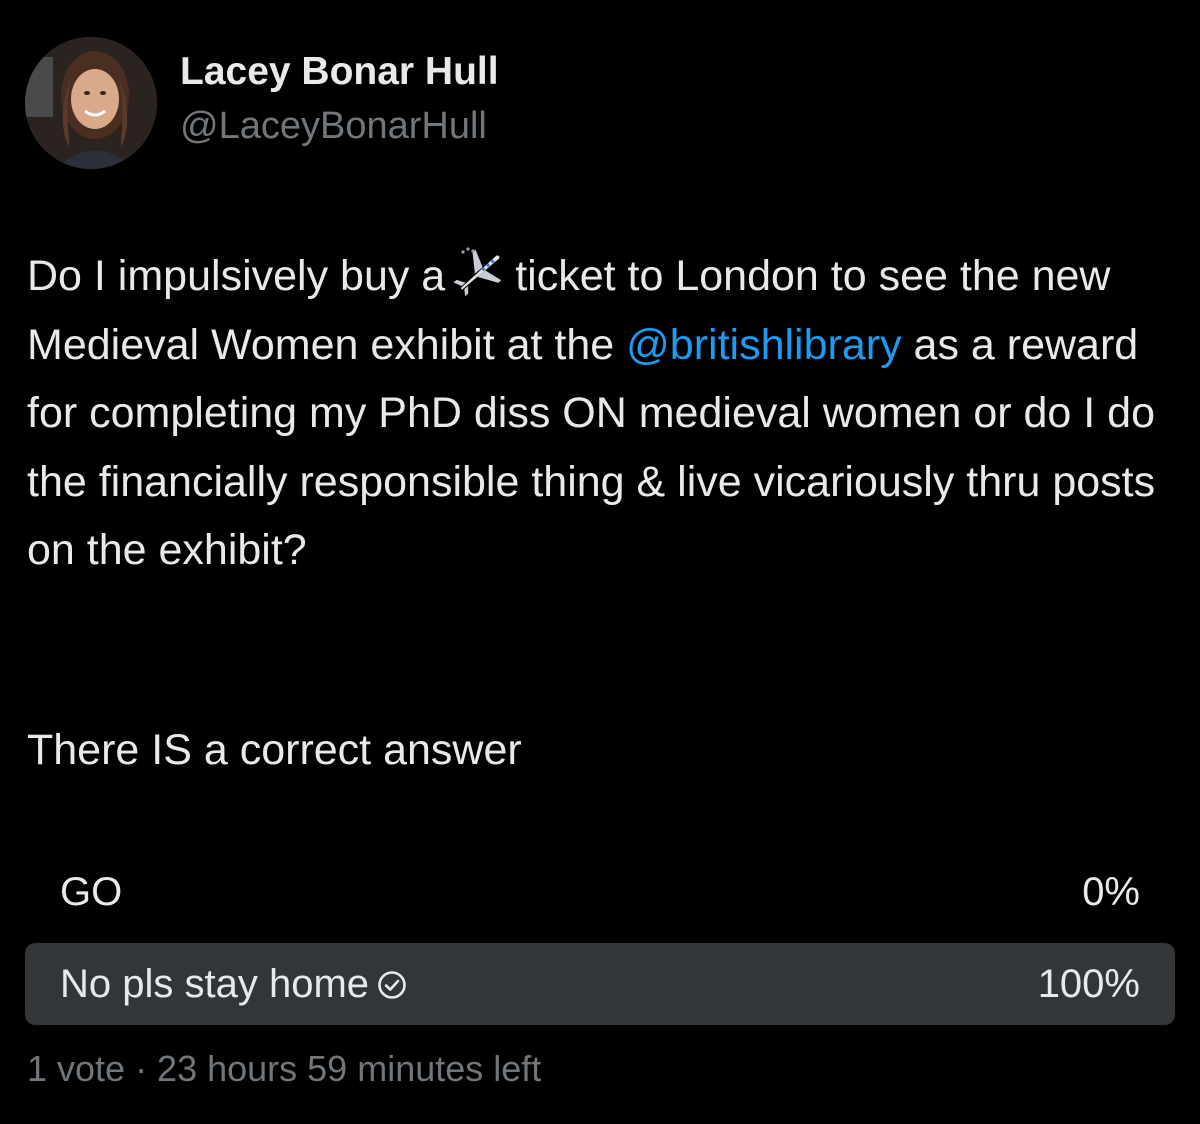 The width and height of the screenshot is (1200, 1124). I want to click on poll-meta: 1 vote · 23 hours 59 minutes left, so click(284, 1068).